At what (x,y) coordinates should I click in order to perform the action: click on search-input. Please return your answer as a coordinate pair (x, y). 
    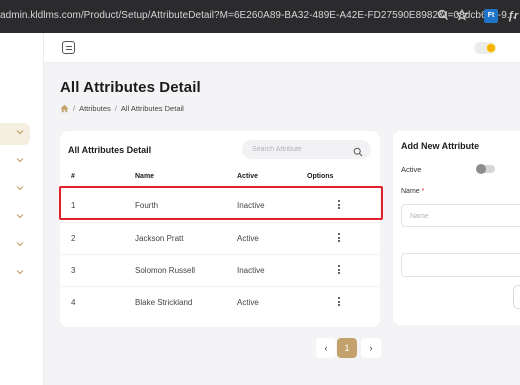
    Looking at the image, I should click on (299, 149).